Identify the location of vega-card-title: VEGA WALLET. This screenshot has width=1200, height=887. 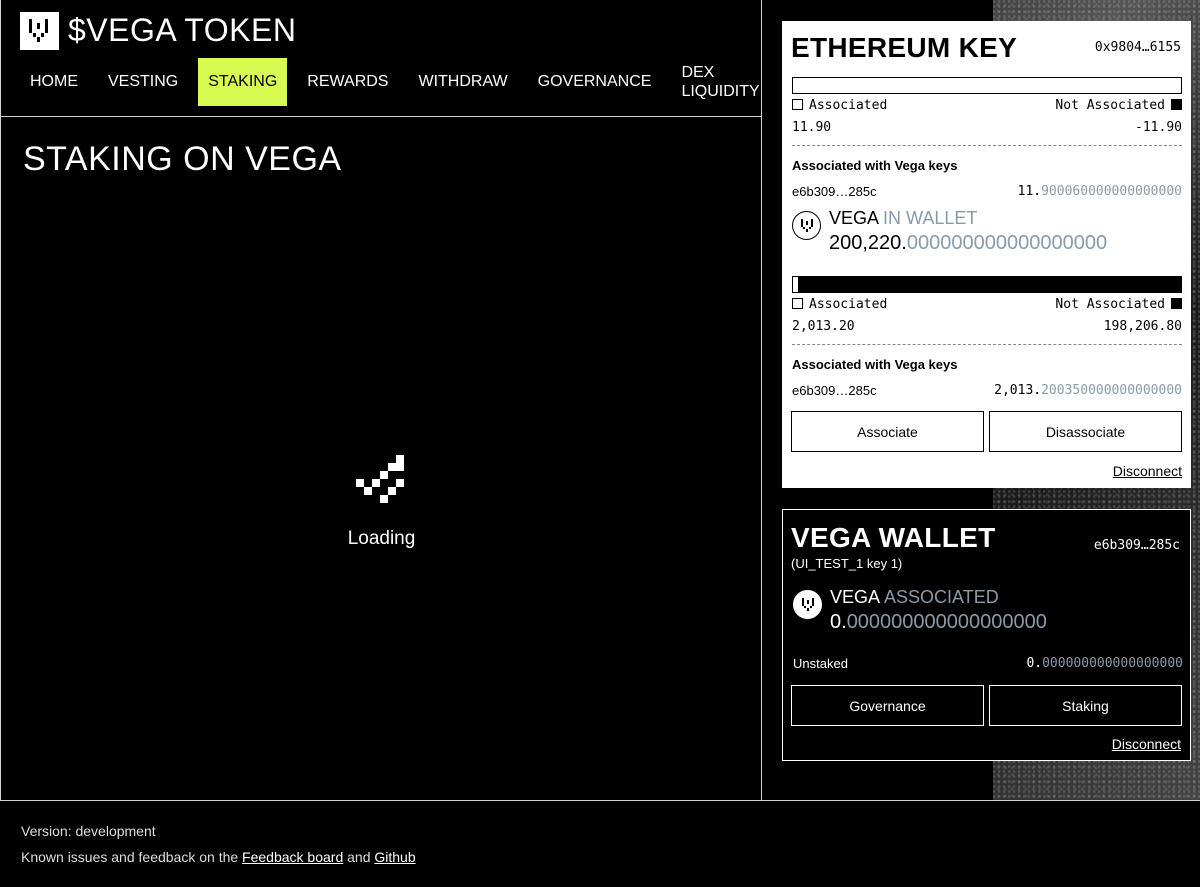
(893, 537).